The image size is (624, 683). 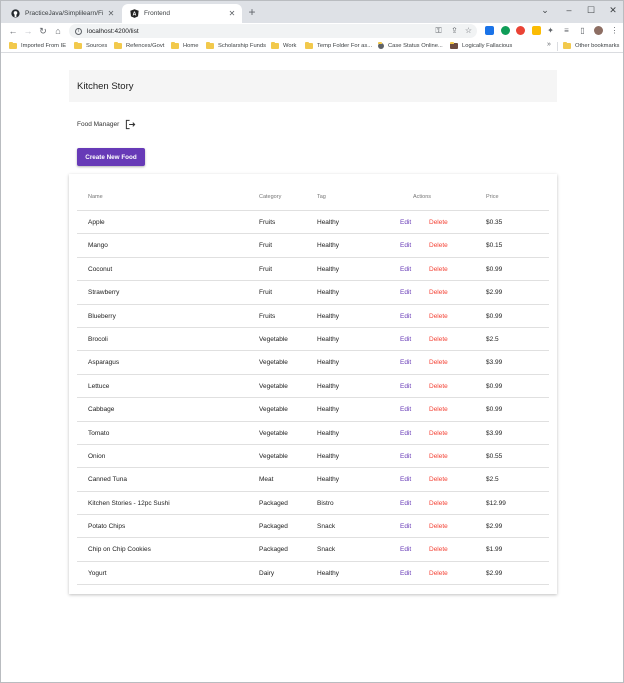 I want to click on key-icon: ⚿, so click(x=438, y=30).